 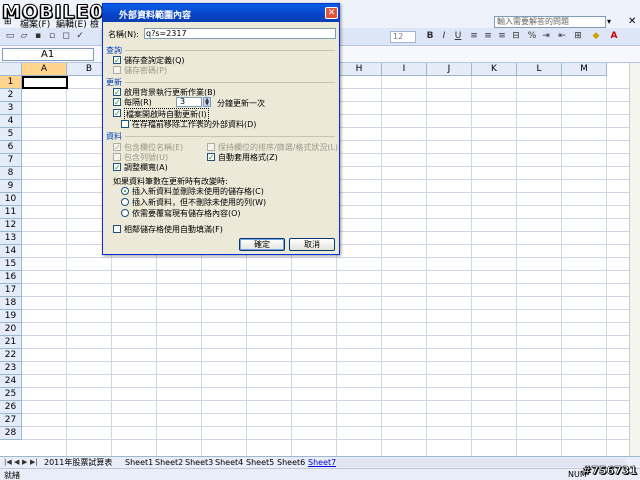 I want to click on column-header-l: L, so click(x=539, y=69).